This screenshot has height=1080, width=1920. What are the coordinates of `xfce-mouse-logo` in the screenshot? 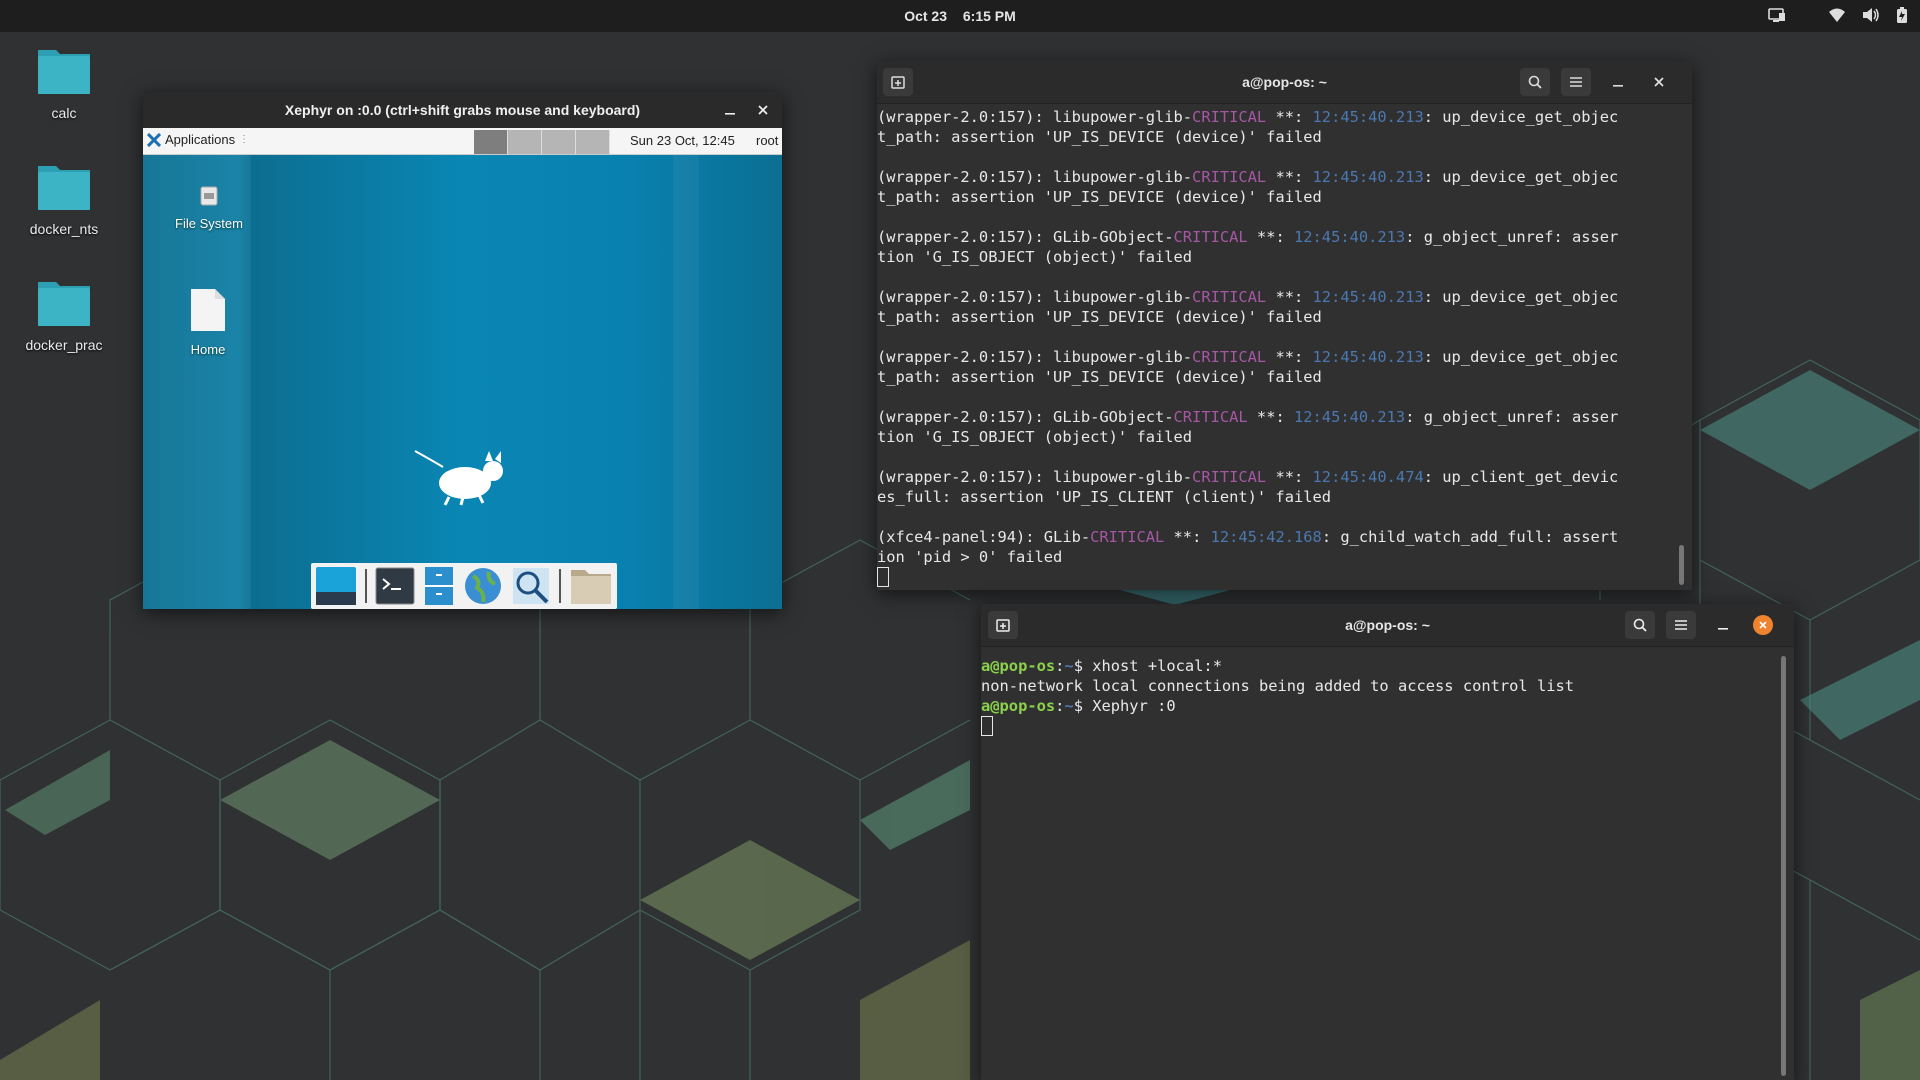 It's located at (458, 478).